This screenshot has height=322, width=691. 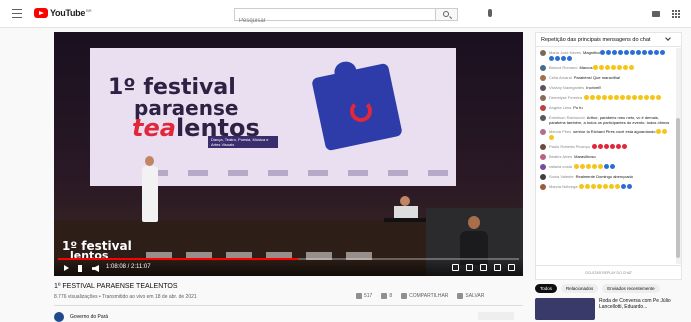 What do you see at coordinates (678, 156) in the screenshot?
I see `chat-scrollbar` at bounding box center [678, 156].